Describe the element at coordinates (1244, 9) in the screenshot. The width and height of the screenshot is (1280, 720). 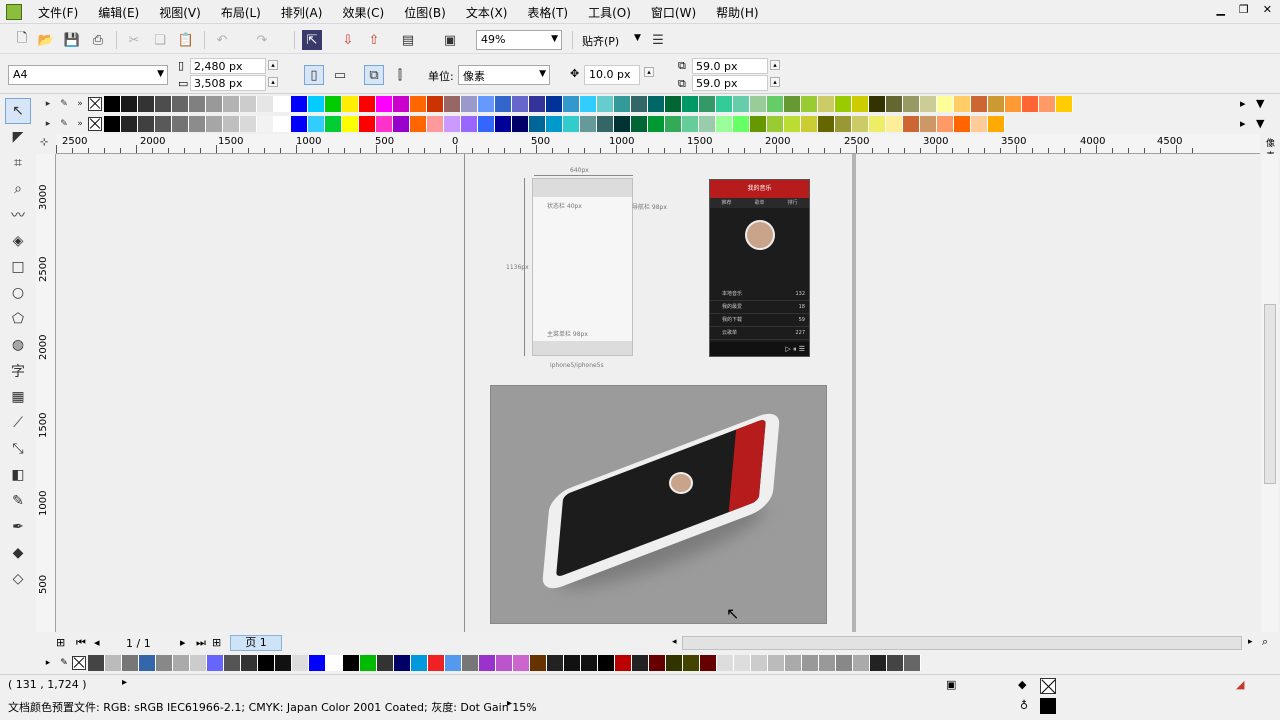
I see `restore-icon: ❐` at that location.